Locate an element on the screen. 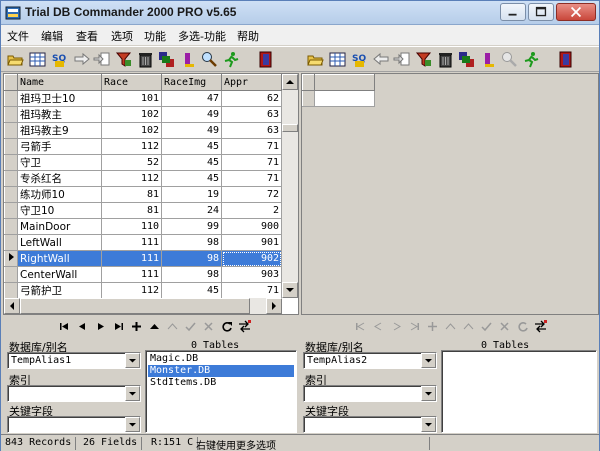 This screenshot has height=451, width=600. sql-button: SQ is located at coordinates (59, 59).